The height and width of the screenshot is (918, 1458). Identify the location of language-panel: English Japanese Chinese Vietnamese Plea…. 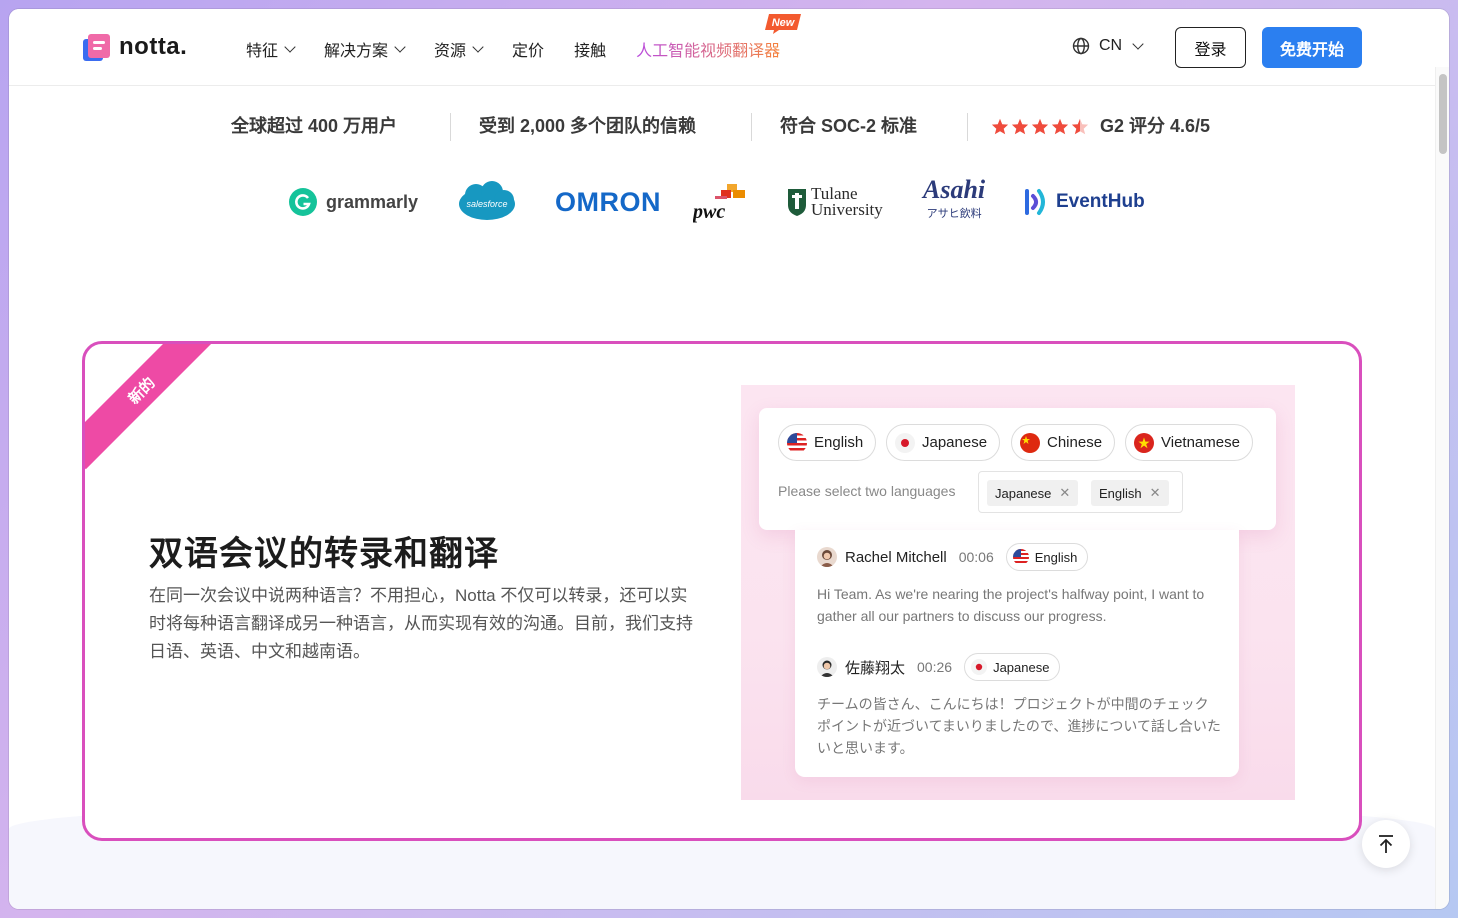
(1017, 469).